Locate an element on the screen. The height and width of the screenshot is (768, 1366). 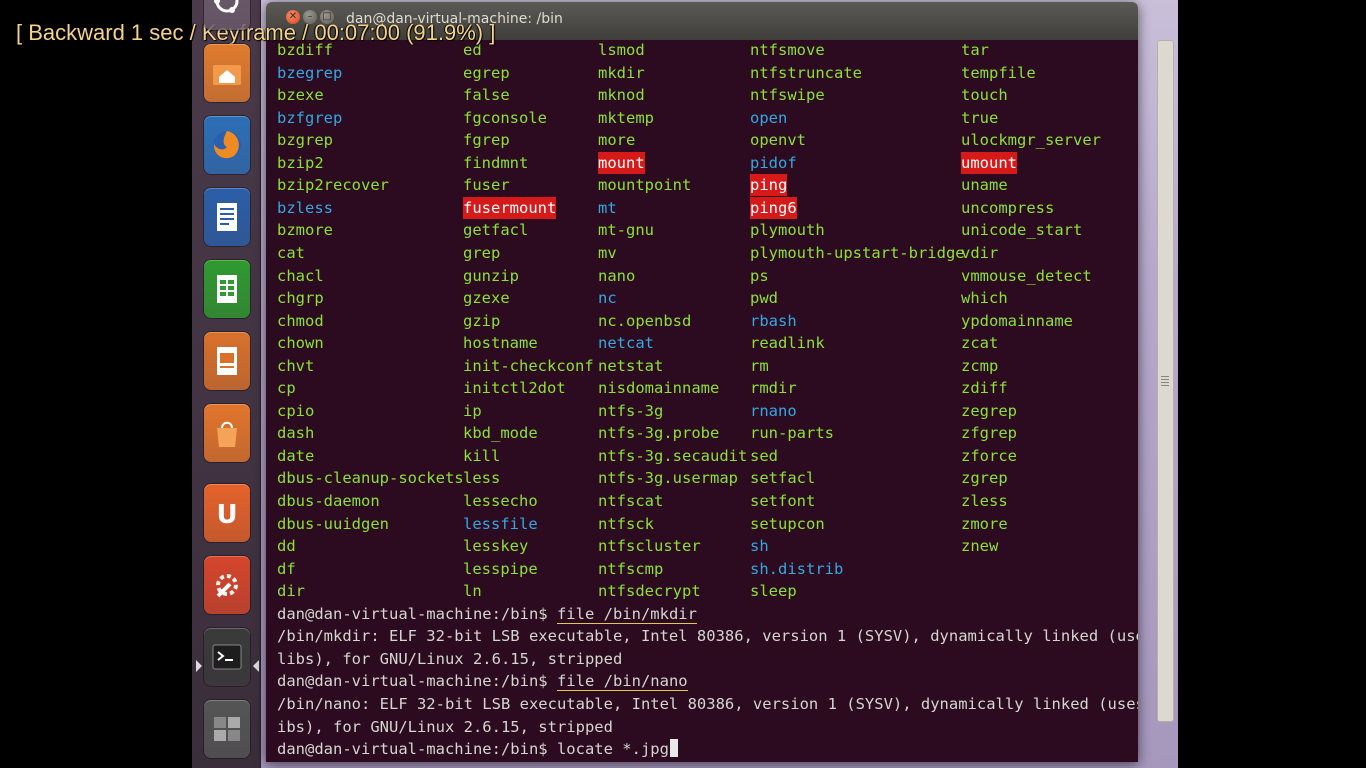
ls-entry: openvt is located at coordinates (778, 140).